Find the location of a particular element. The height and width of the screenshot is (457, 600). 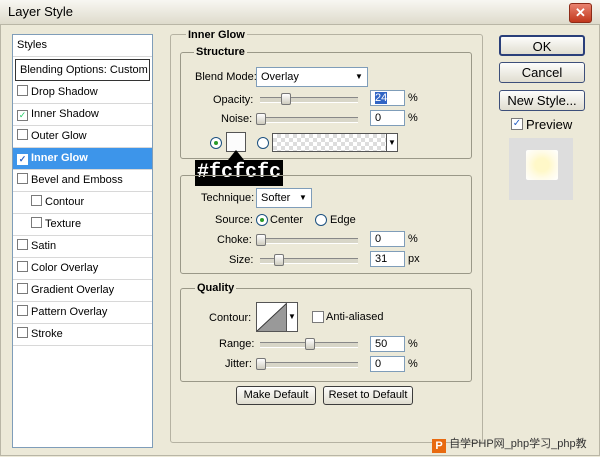

jitter-input: 0 is located at coordinates (387, 364).